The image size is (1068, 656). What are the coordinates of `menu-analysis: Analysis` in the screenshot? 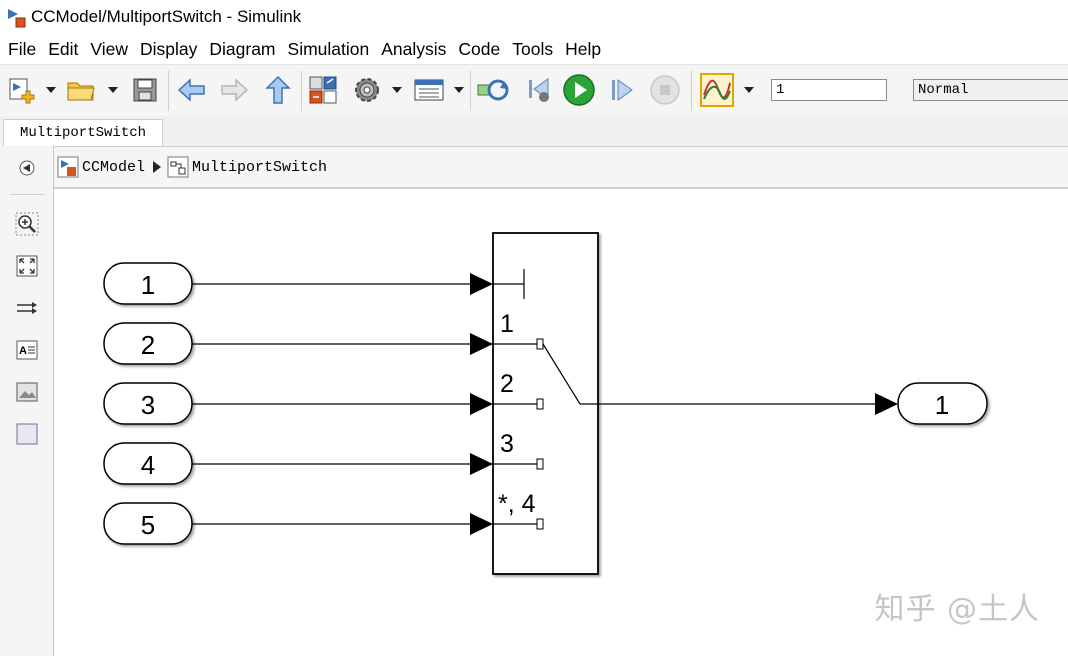 It's located at (413, 49).